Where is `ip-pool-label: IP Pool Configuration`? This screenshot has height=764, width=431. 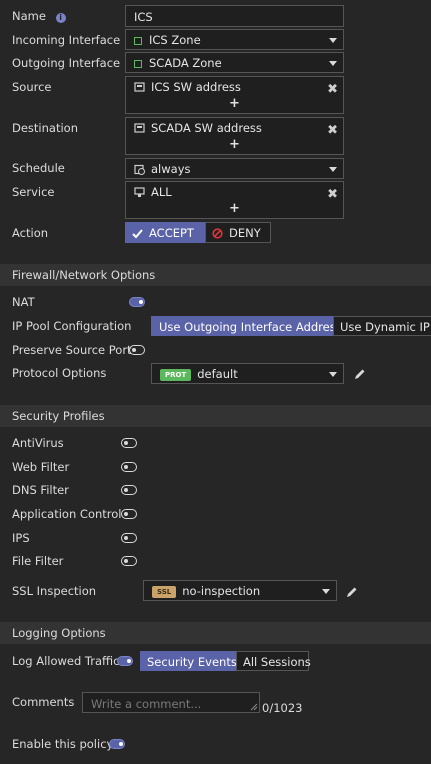
ip-pool-label: IP Pool Configuration is located at coordinates (72, 326).